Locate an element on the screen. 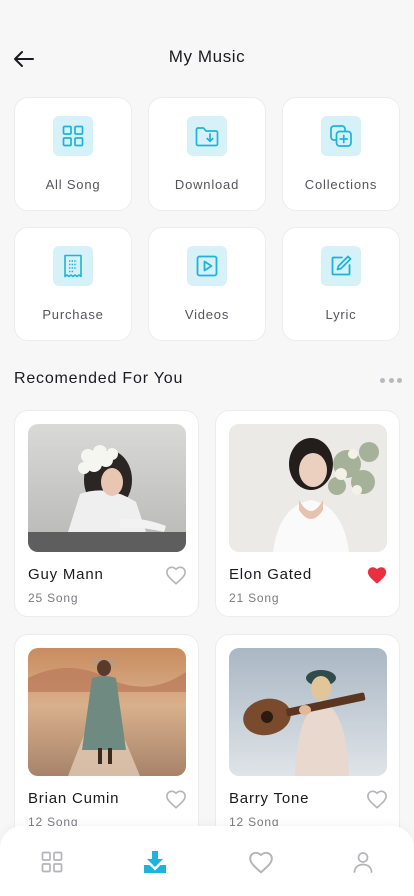 This screenshot has width=414, height=896. tile-label: Download is located at coordinates (207, 184).